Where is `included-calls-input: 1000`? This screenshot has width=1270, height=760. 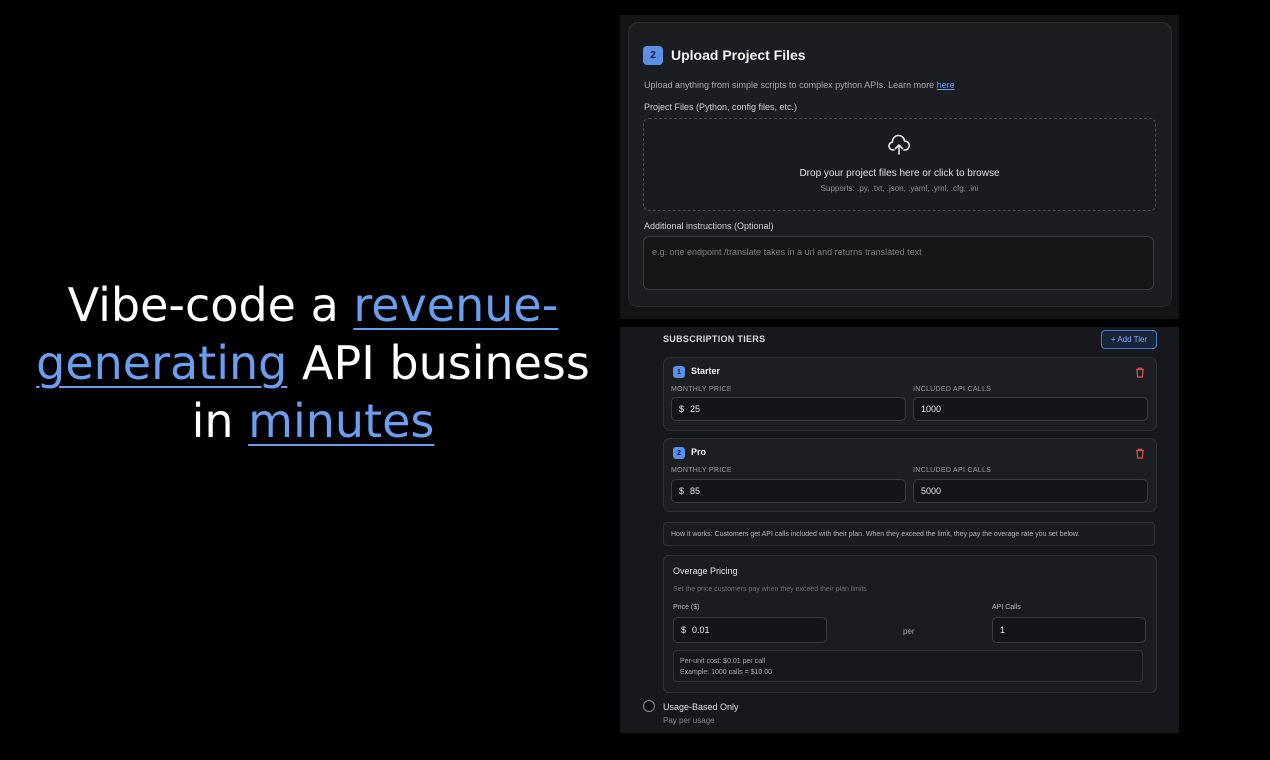 included-calls-input: 1000 is located at coordinates (1030, 409).